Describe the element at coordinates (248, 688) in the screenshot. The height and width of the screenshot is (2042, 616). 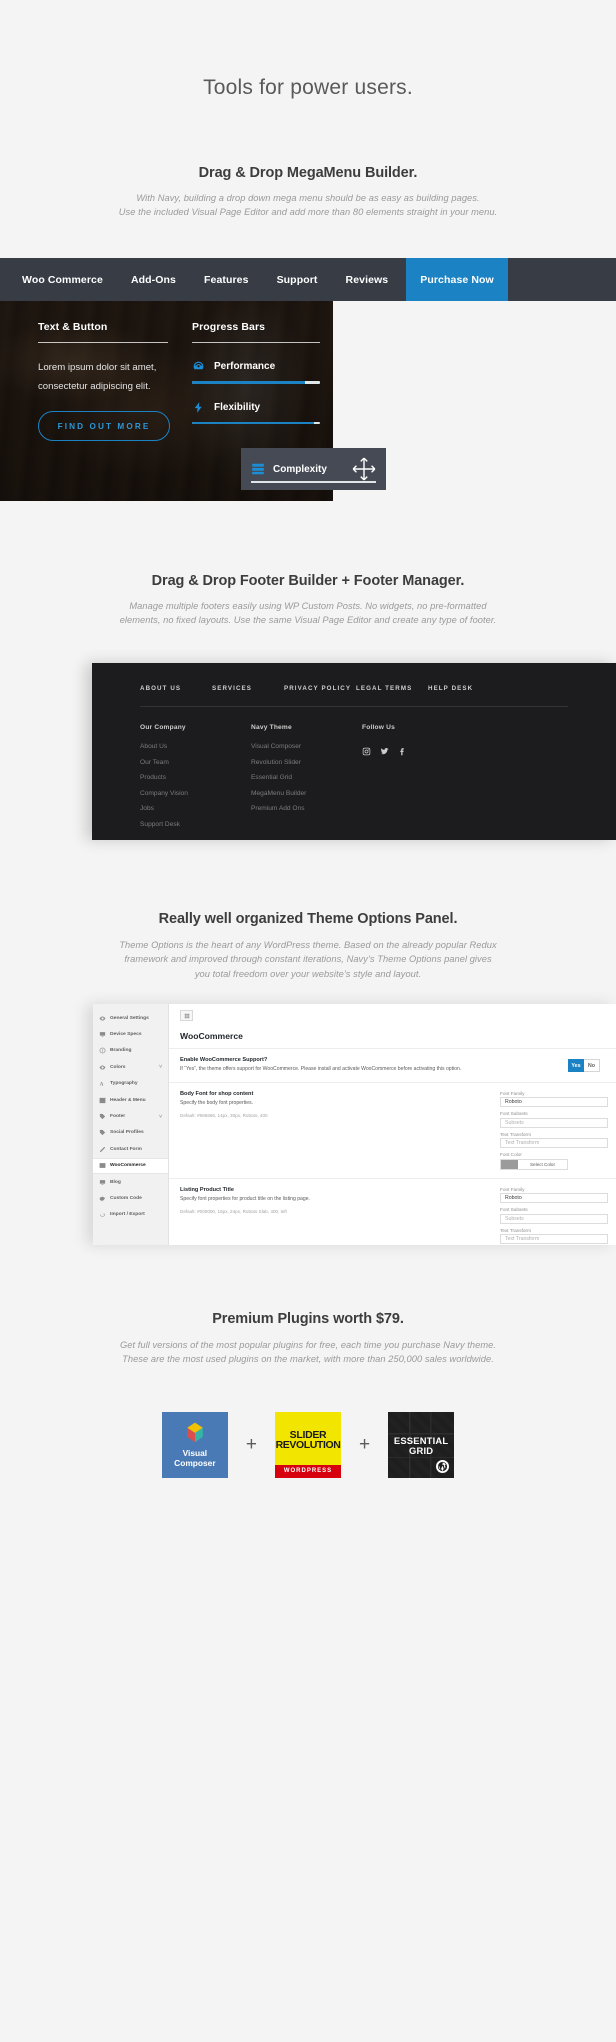
I see `footer-top-link-services: SERVICES` at that location.